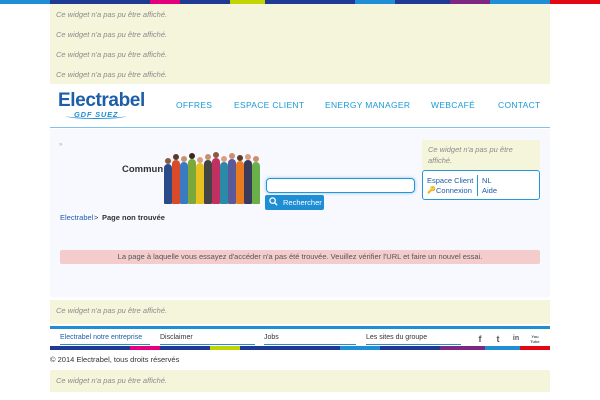 The height and width of the screenshot is (400, 600). I want to click on bottom-widget-area: Ce widget n'a pas pu être affiché., so click(300, 312).